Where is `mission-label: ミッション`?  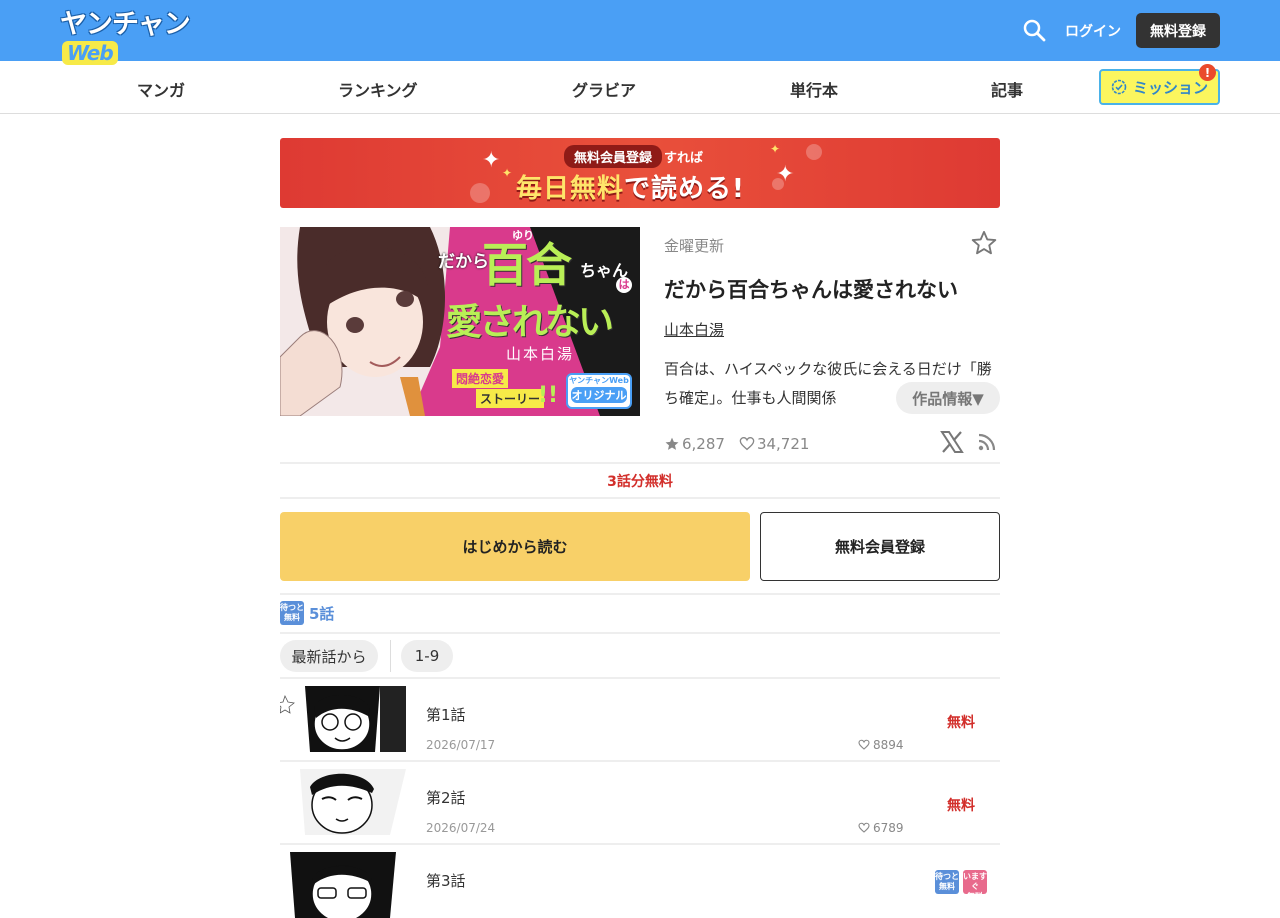 mission-label: ミッション is located at coordinates (1170, 87).